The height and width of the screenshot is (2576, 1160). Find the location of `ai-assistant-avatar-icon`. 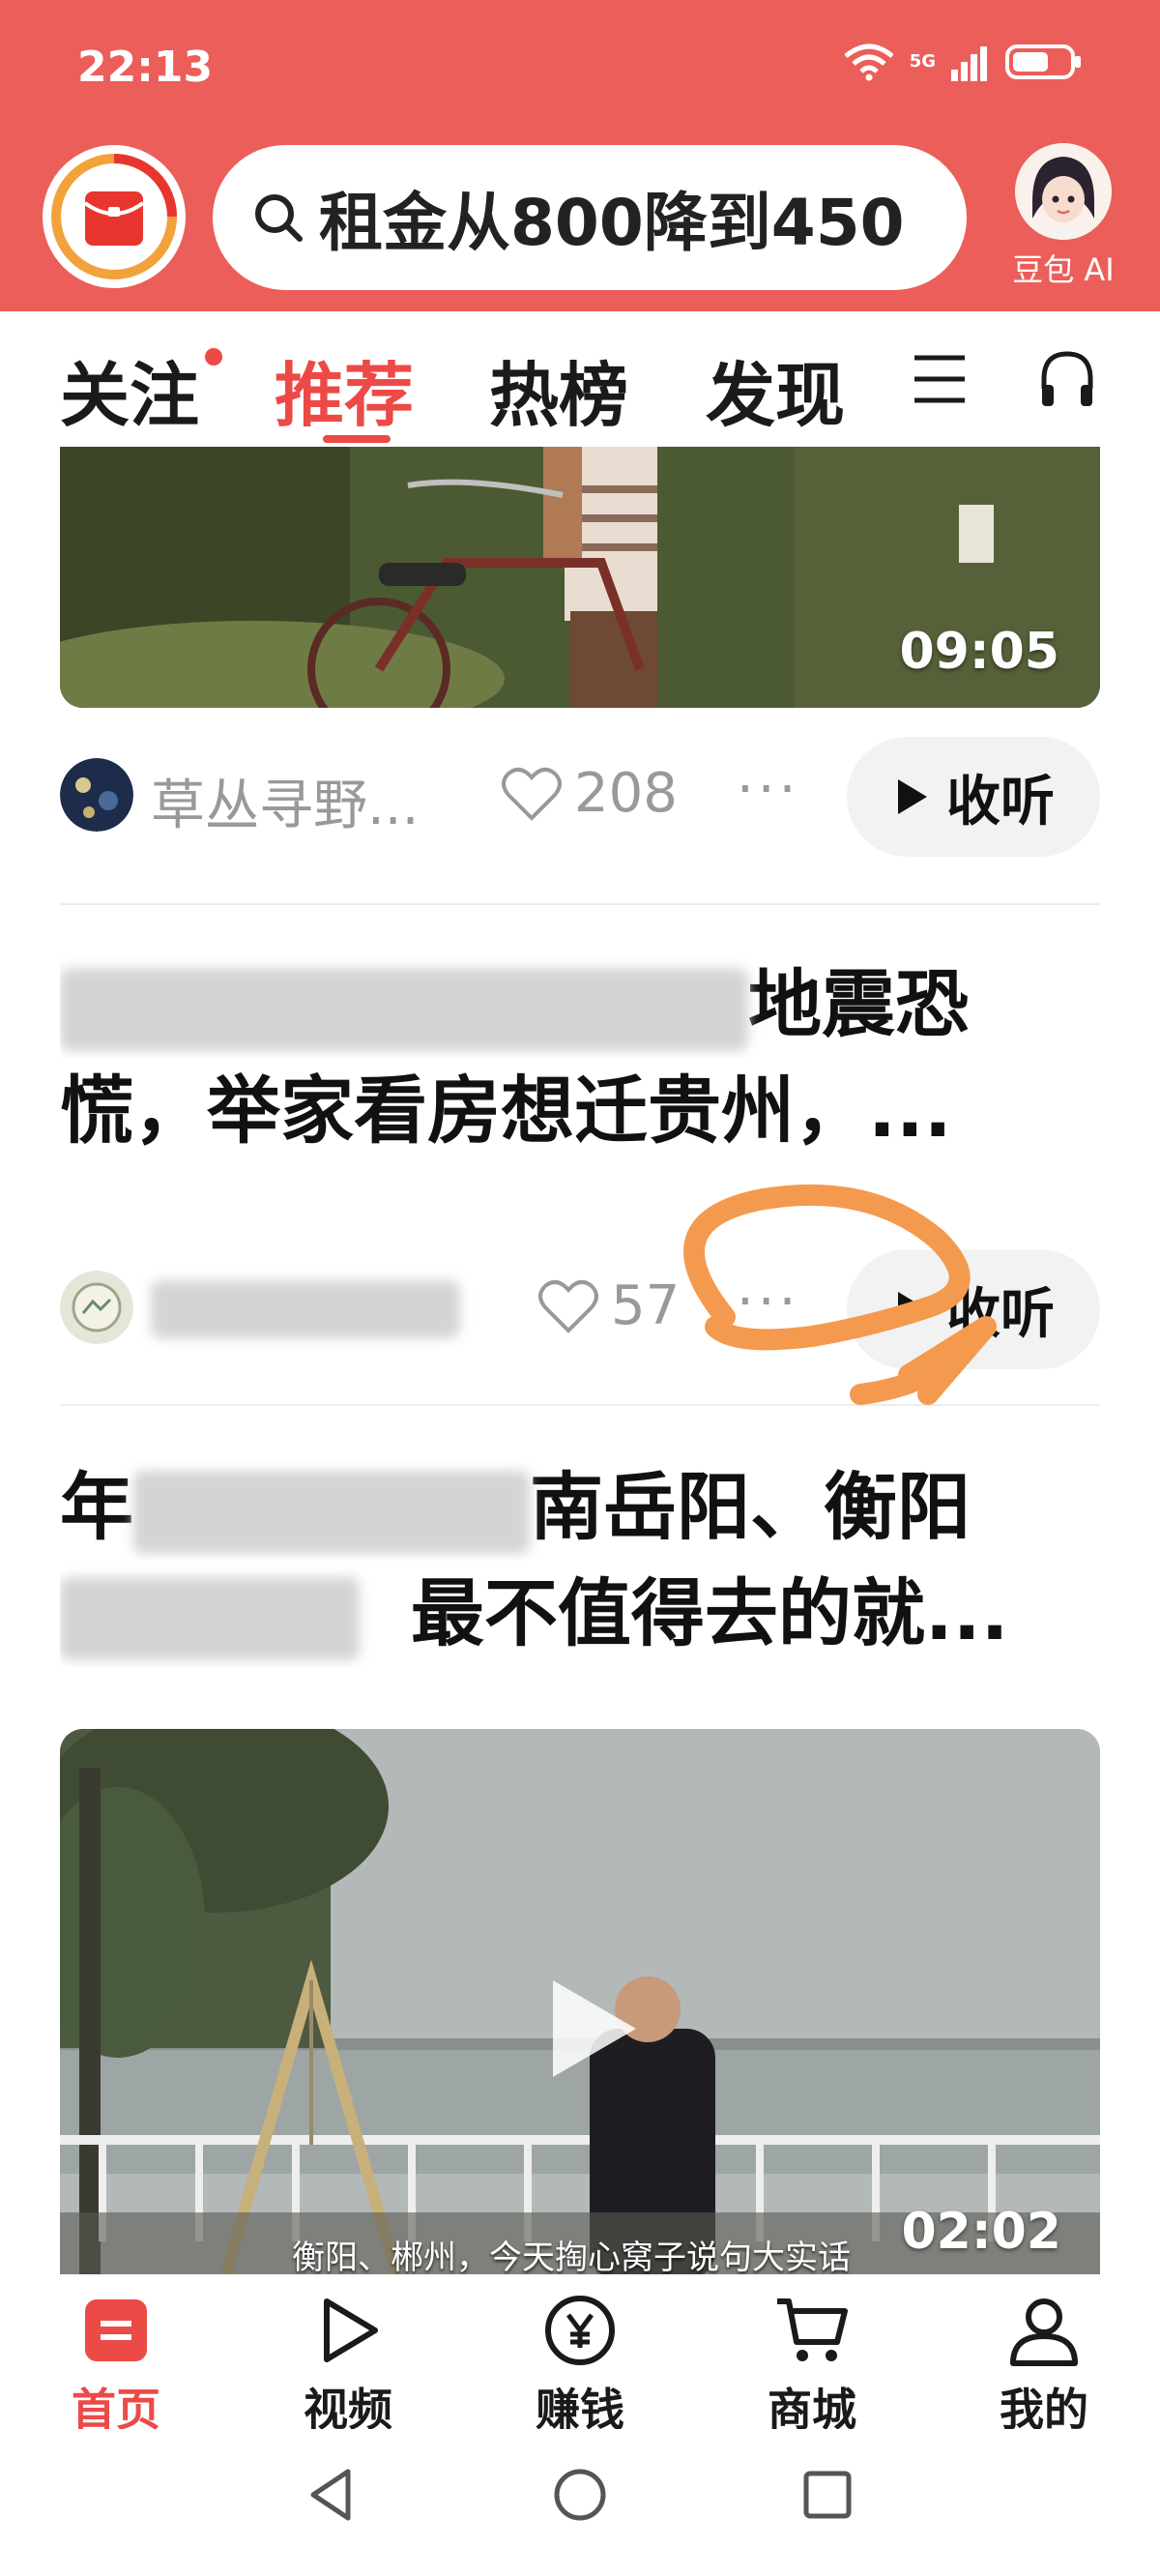

ai-assistant-avatar-icon is located at coordinates (1063, 191).